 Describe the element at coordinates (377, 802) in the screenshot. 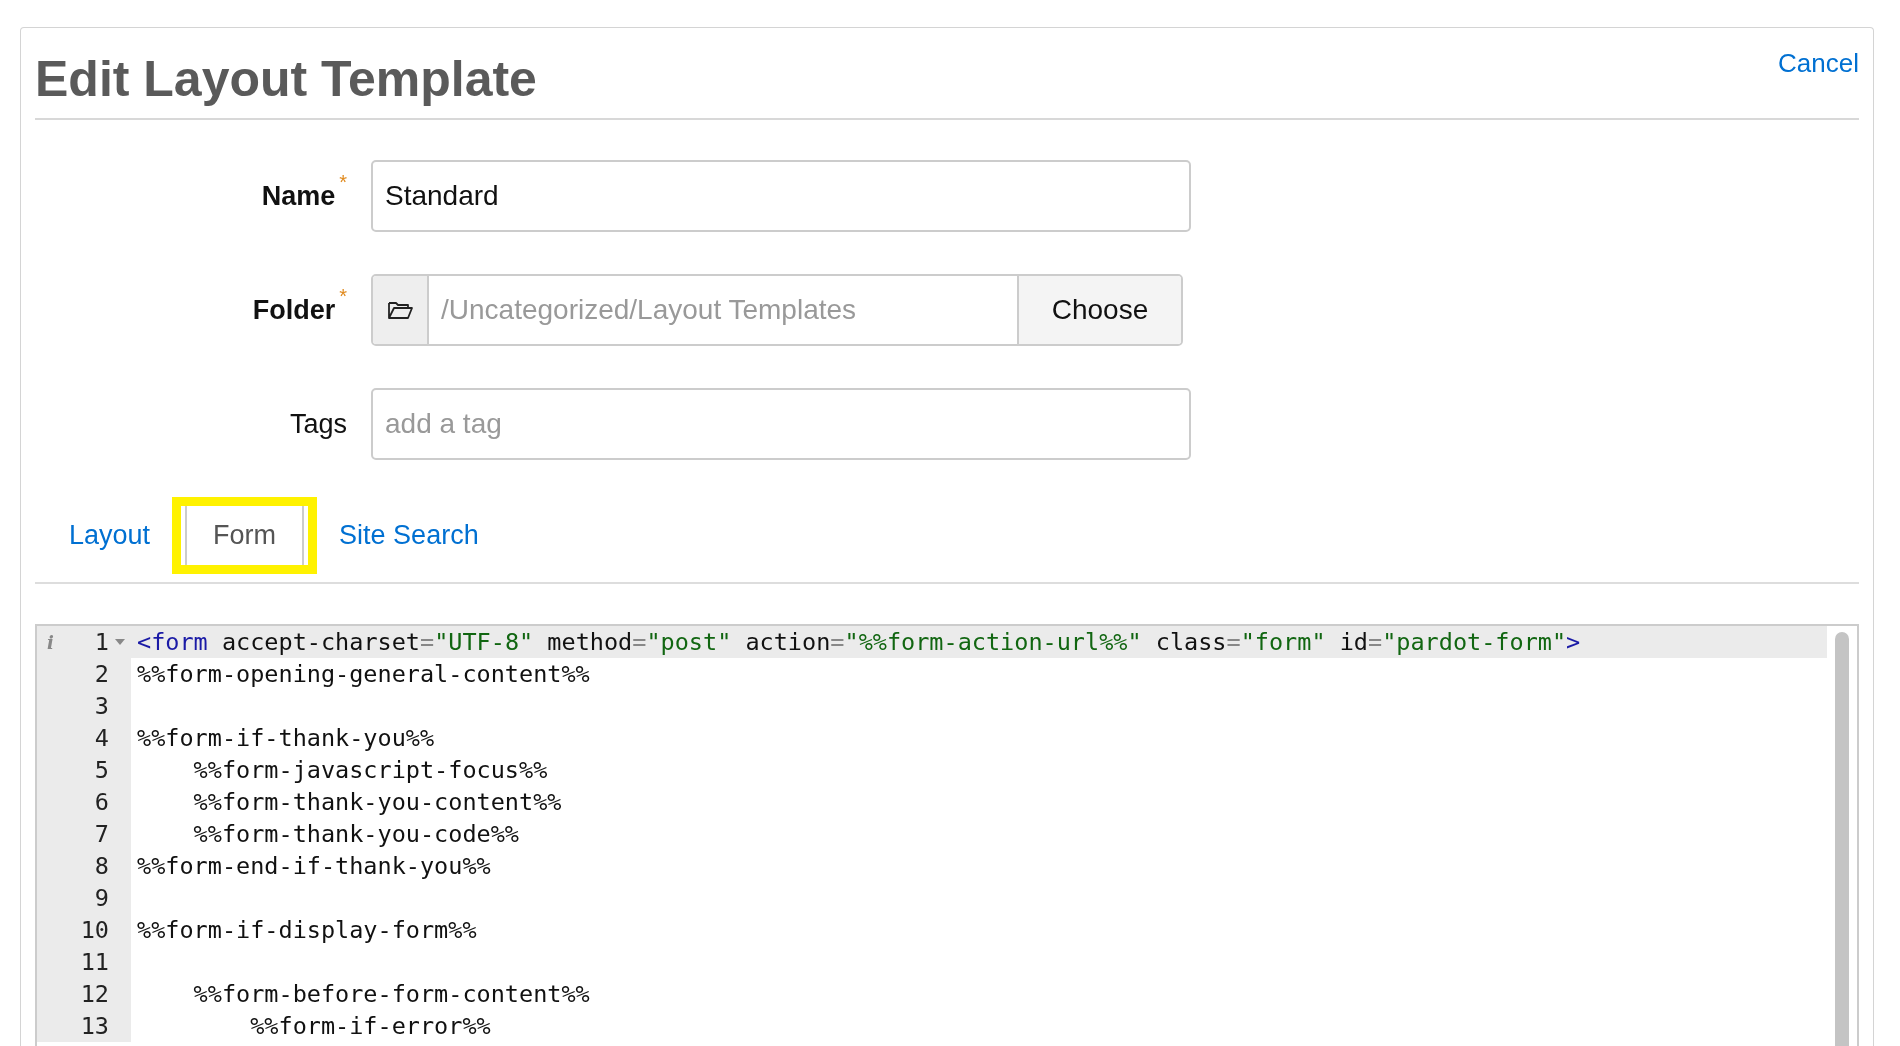

I see `code-line: %%form-thank-you-content%%` at that location.